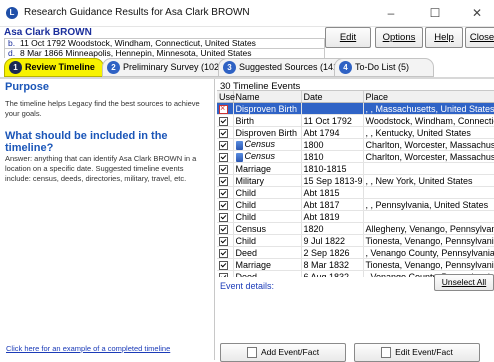 The width and height of the screenshot is (494, 362). Describe the element at coordinates (12, 43) in the screenshot. I see `birth-label: b.` at that location.